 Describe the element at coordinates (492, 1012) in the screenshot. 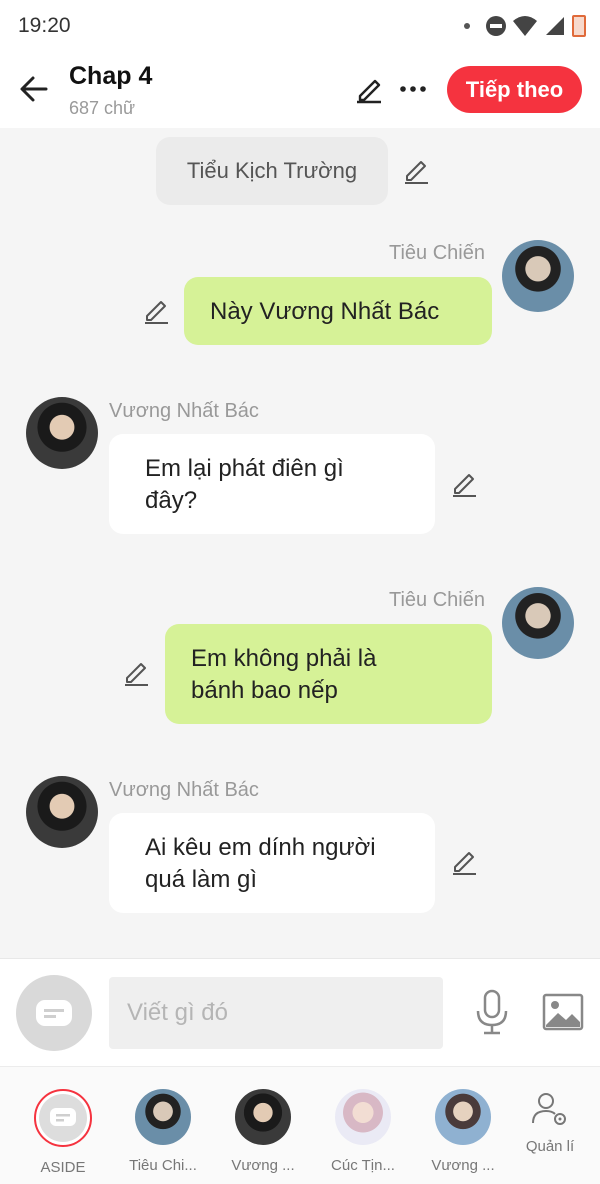

I see `microphone-icon` at that location.